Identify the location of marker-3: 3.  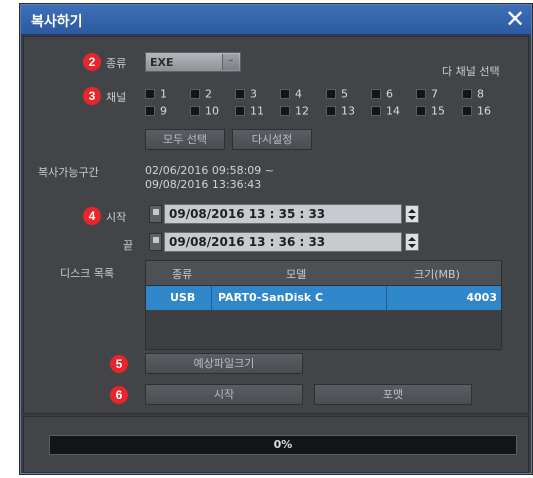
(92, 96).